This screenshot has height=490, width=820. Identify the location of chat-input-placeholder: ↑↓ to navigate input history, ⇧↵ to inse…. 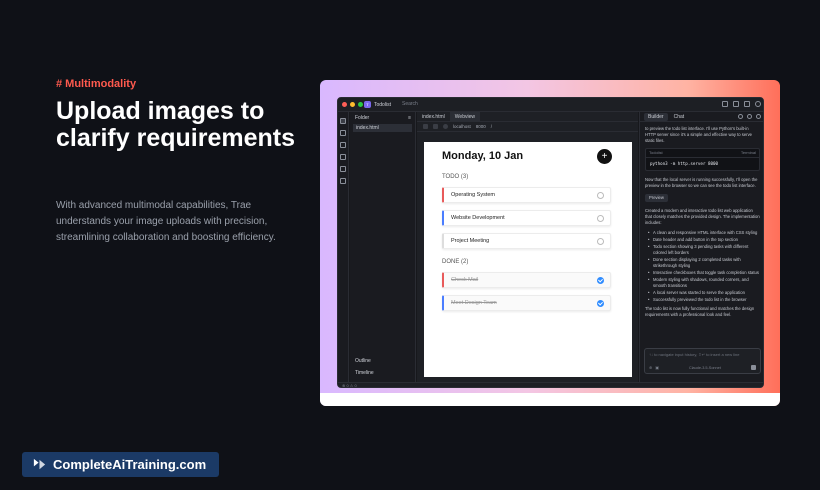
(694, 354).